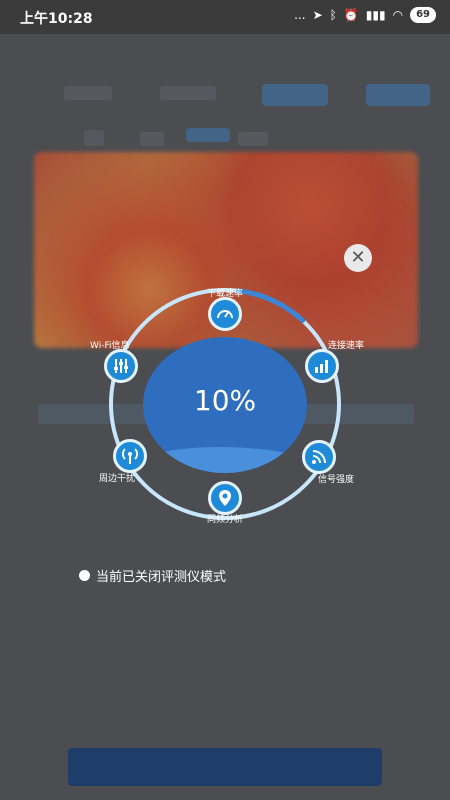  I want to click on interference-node, so click(130, 456).